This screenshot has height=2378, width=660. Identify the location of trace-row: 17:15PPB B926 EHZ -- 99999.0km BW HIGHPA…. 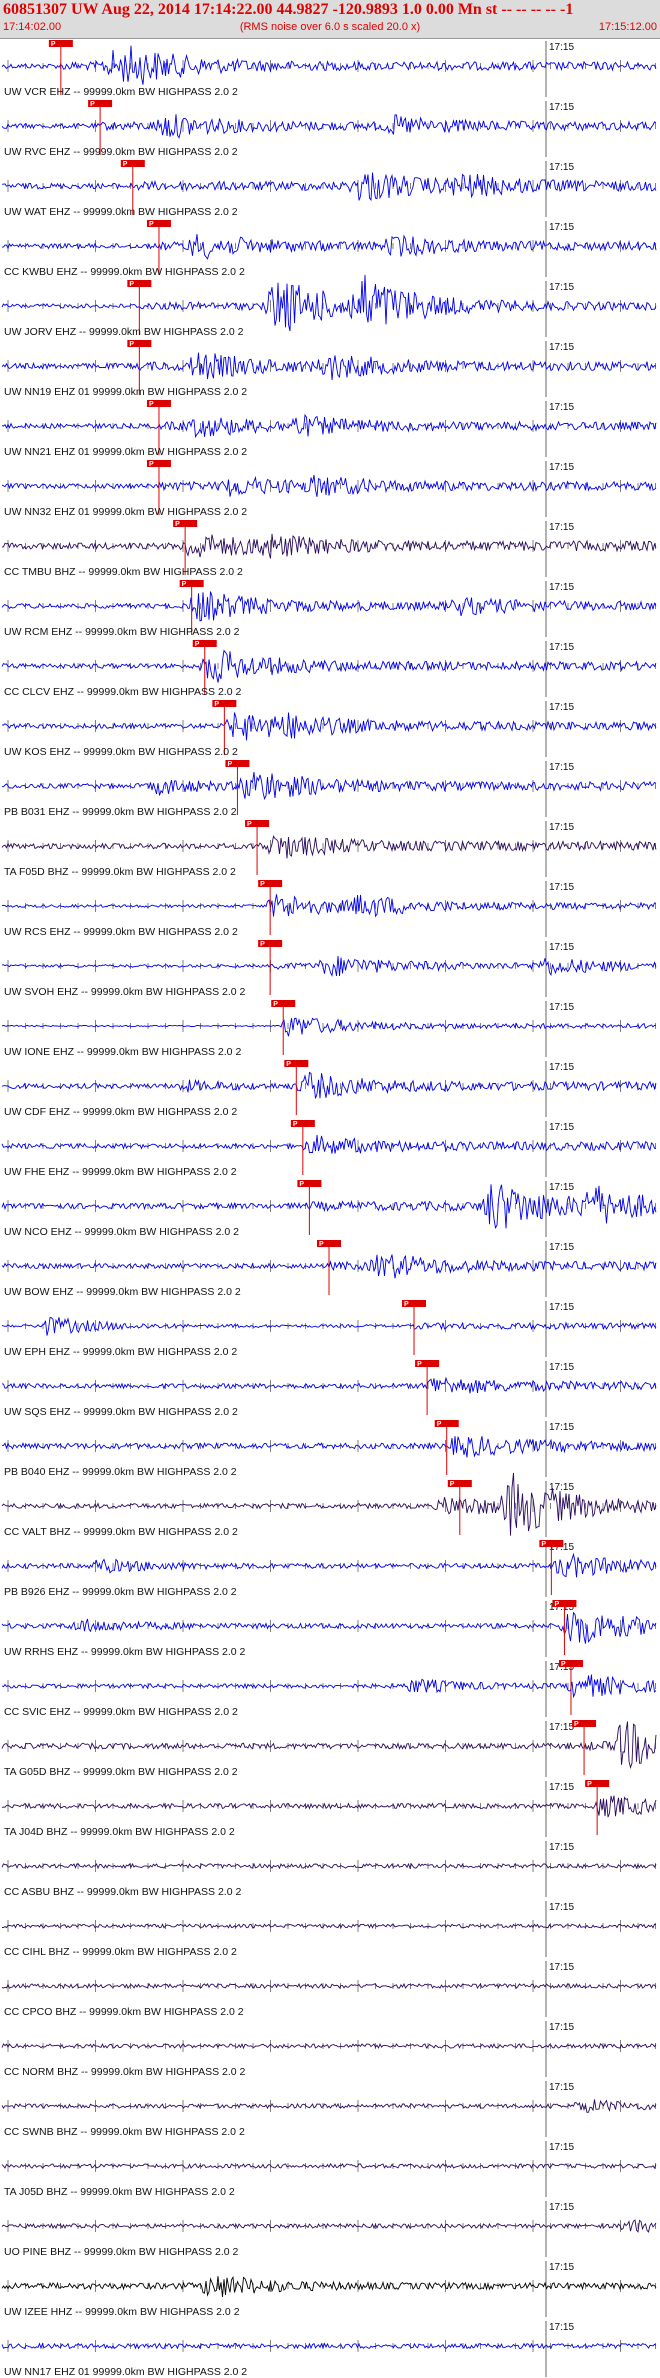
(329, 1569).